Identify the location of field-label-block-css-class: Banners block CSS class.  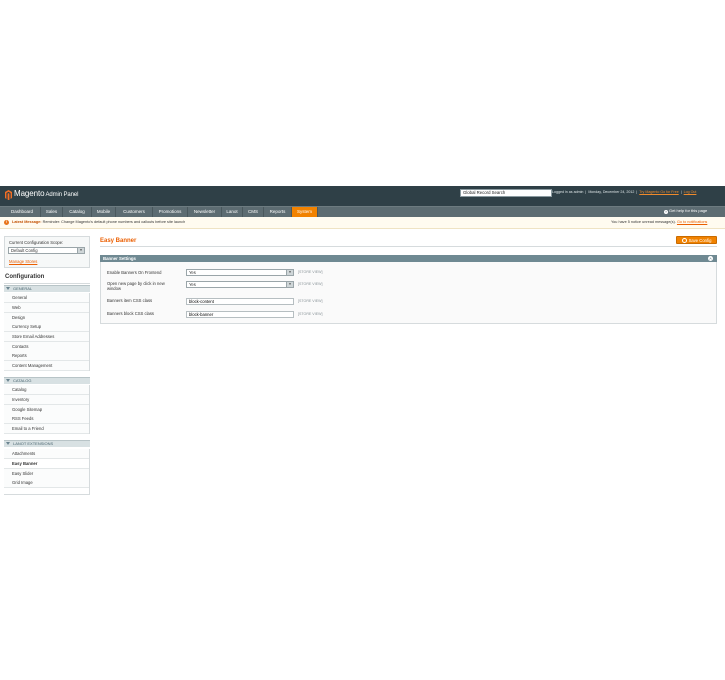
(131, 313).